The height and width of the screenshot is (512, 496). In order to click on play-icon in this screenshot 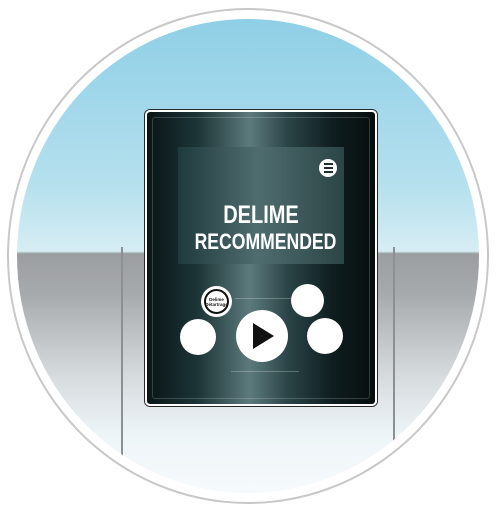, I will do `click(263, 336)`.